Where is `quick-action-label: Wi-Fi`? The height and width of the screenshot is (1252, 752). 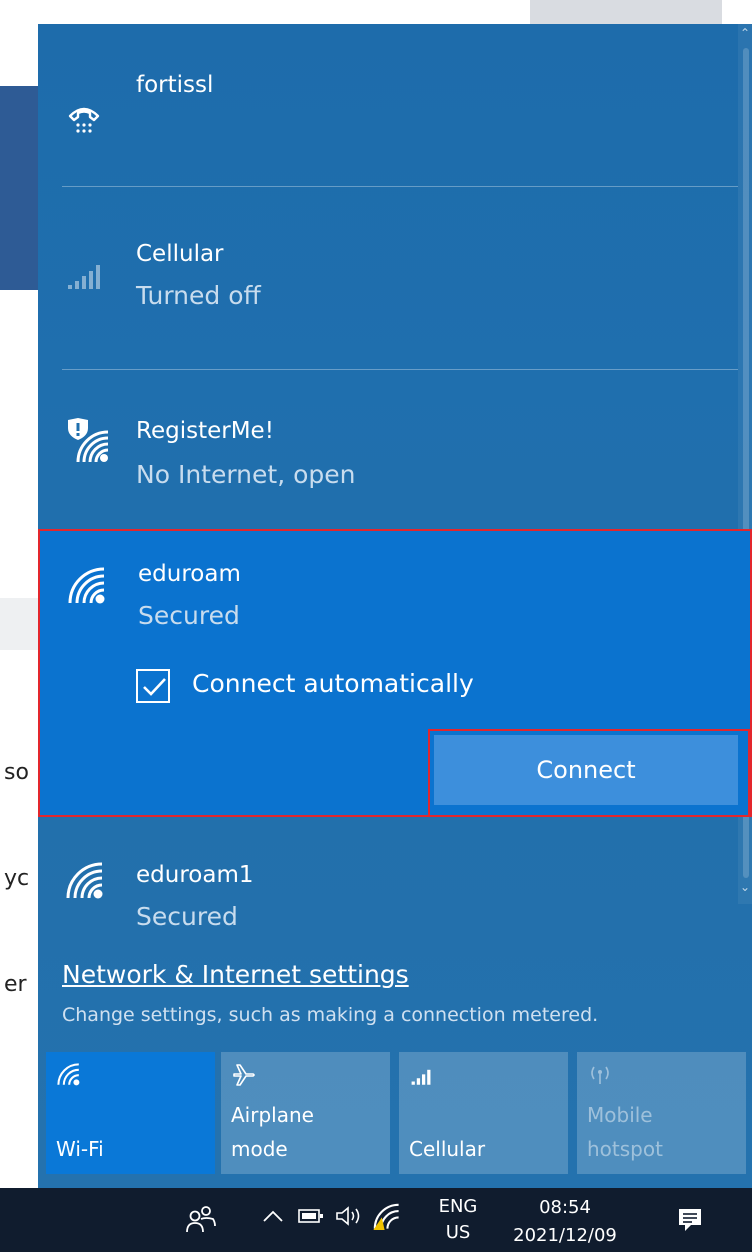
quick-action-label: Wi-Fi is located at coordinates (80, 1149).